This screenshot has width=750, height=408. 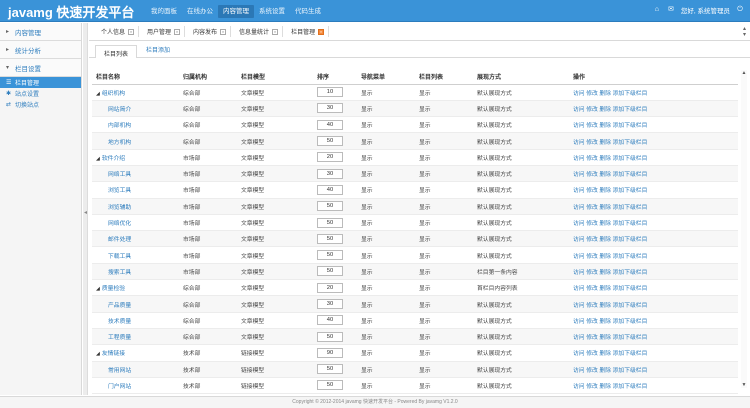 What do you see at coordinates (744, 229) in the screenshot?
I see `vertical-scrollbar: ▲ ▼` at bounding box center [744, 229].